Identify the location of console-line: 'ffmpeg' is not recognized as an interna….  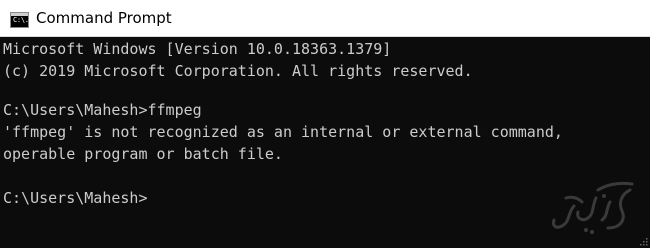
(283, 132).